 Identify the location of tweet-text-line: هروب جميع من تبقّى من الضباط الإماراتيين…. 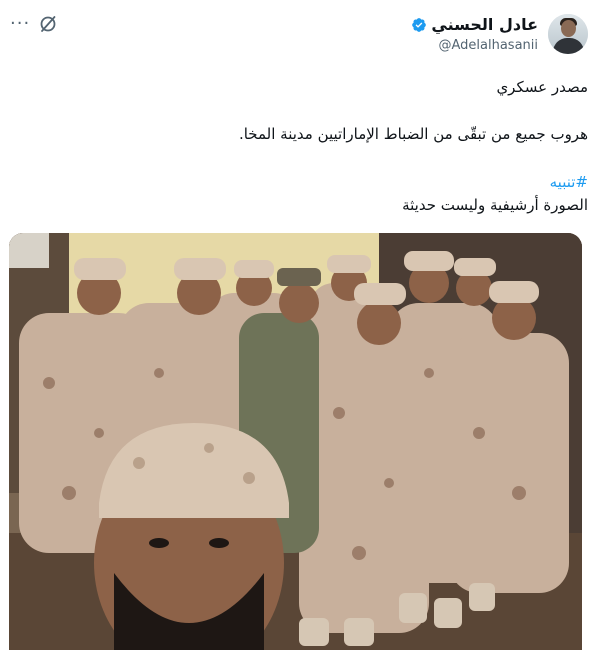
(413, 134).